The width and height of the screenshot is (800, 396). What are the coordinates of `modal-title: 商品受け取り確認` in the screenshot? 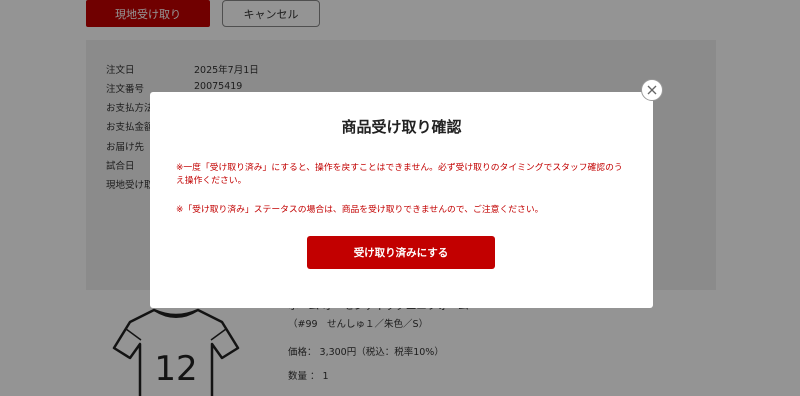 It's located at (401, 127).